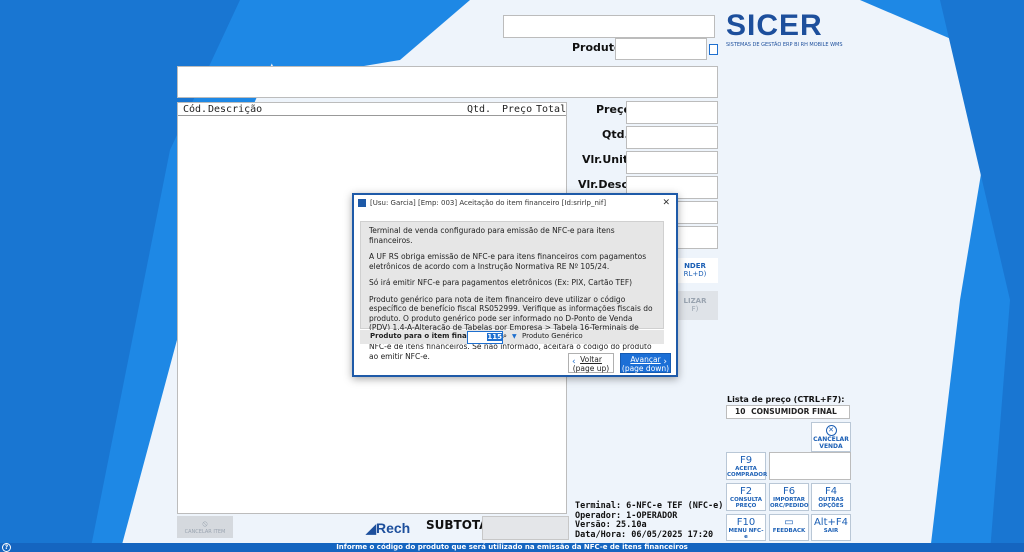 The width and height of the screenshot is (1024, 552). Describe the element at coordinates (195, 109) in the screenshot. I see `col-code: Cód.` at that location.